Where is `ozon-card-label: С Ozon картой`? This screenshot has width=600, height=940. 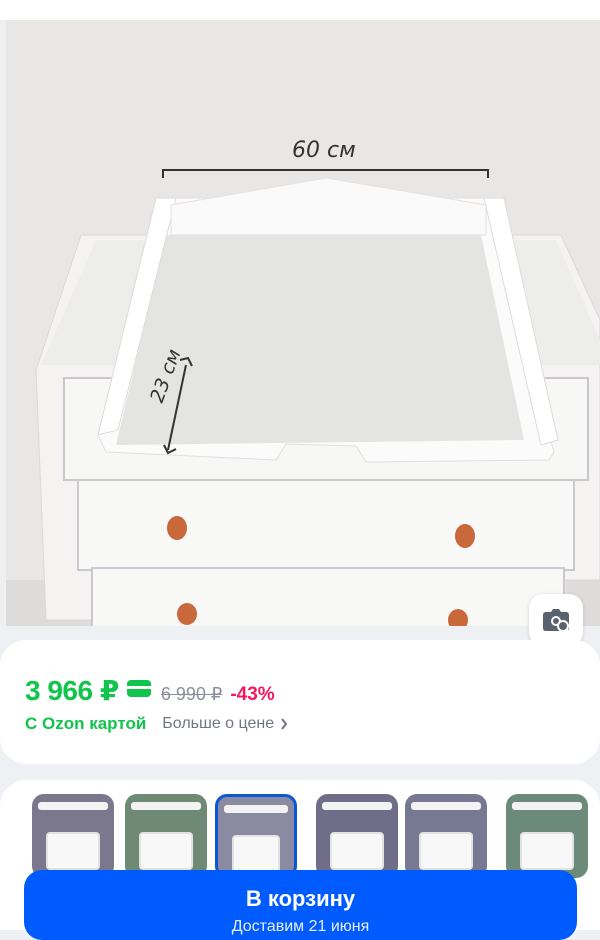 ozon-card-label: С Ozon картой is located at coordinates (85, 724).